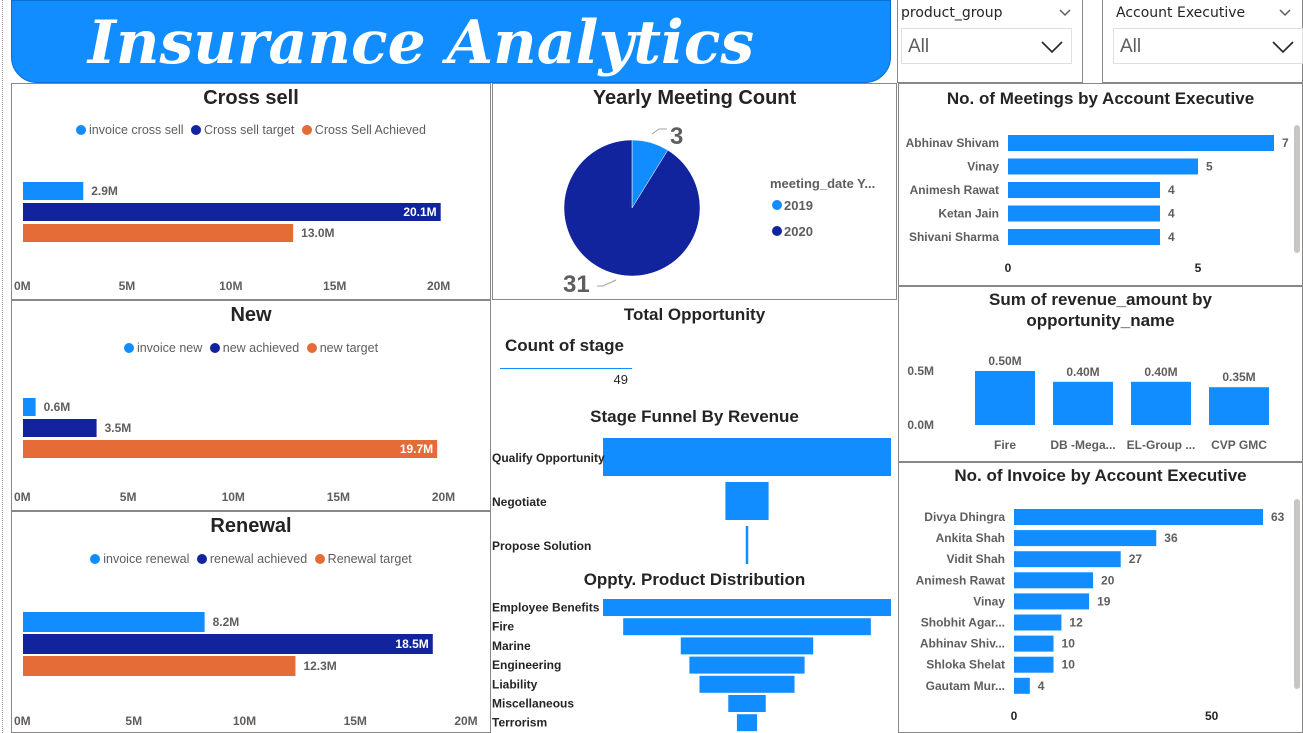 Image resolution: width=1303 pixels, height=733 pixels. I want to click on data-label: 19.7M, so click(416, 449).